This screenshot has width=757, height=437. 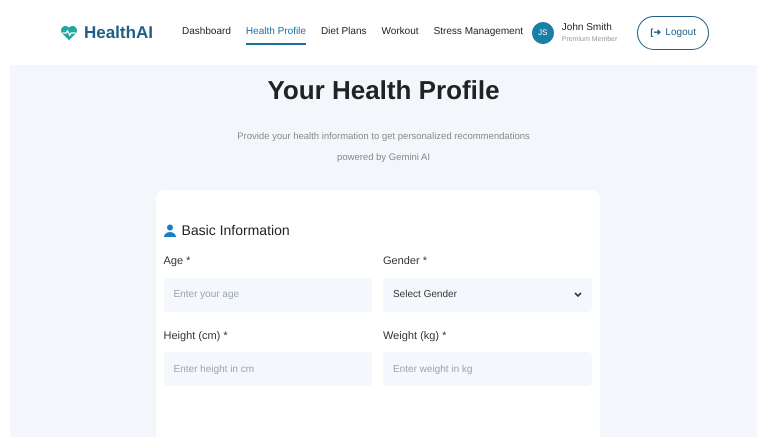 I want to click on brand-logo-text: HealthAI, so click(x=118, y=33).